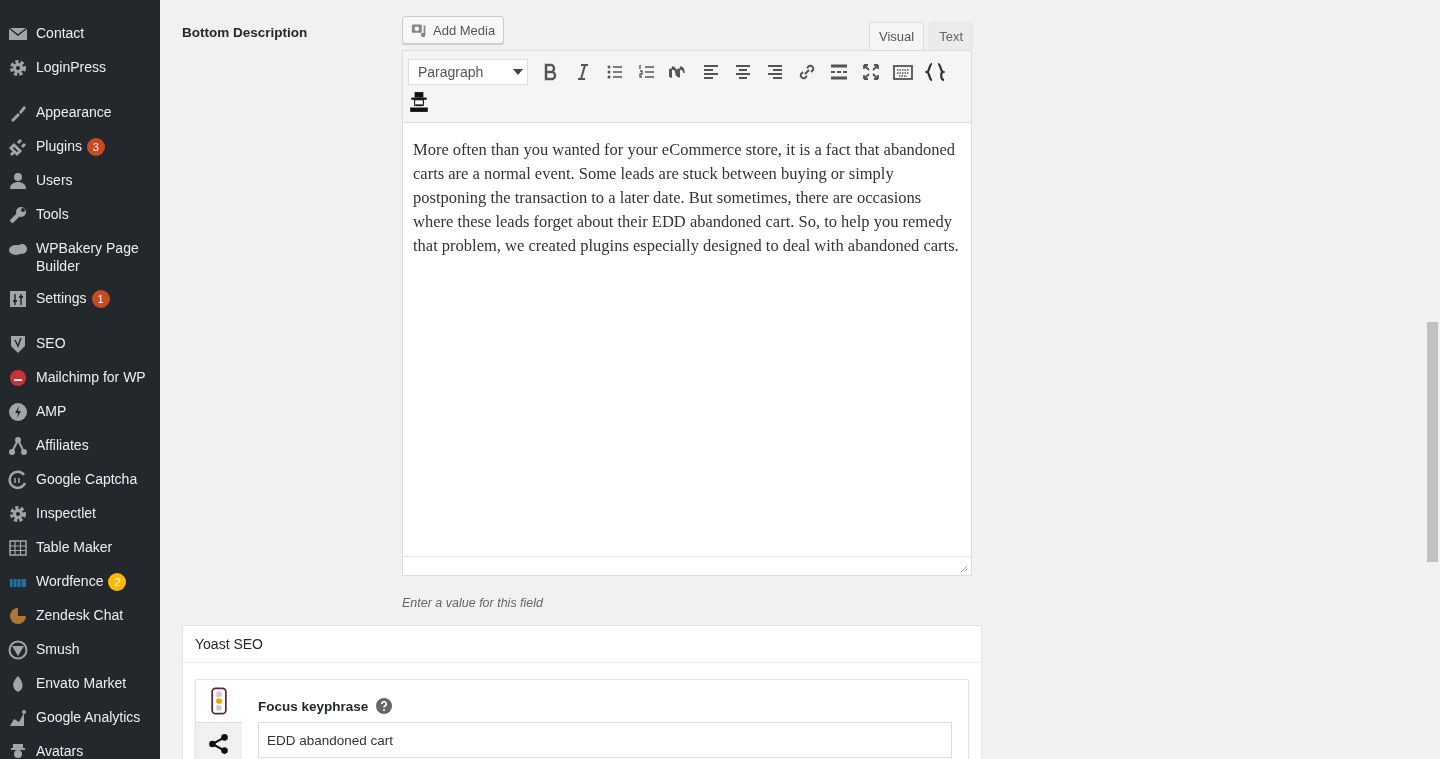  Describe the element at coordinates (711, 72) in the screenshot. I see `align-left-icon` at that location.